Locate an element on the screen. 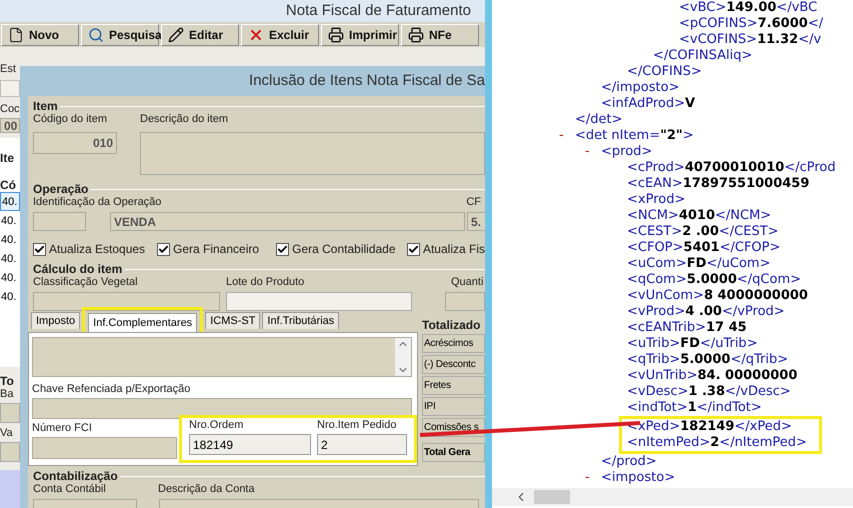  input-field: 5. is located at coordinates (476, 221).